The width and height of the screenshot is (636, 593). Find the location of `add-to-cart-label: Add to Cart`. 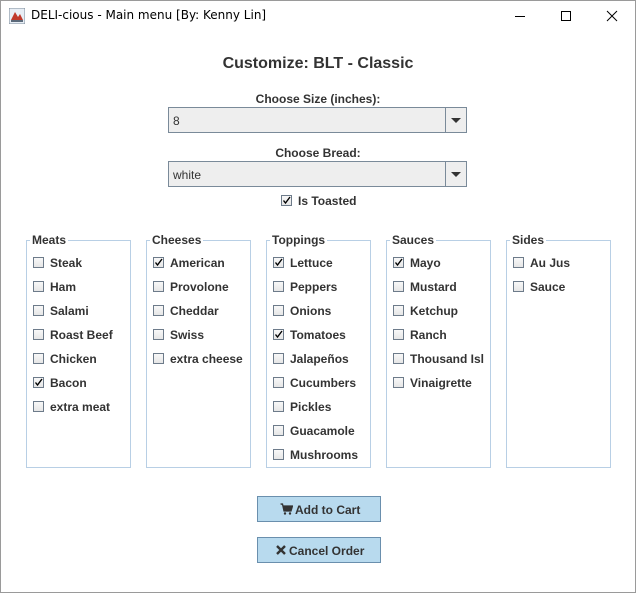

add-to-cart-label: Add to Cart is located at coordinates (328, 510).